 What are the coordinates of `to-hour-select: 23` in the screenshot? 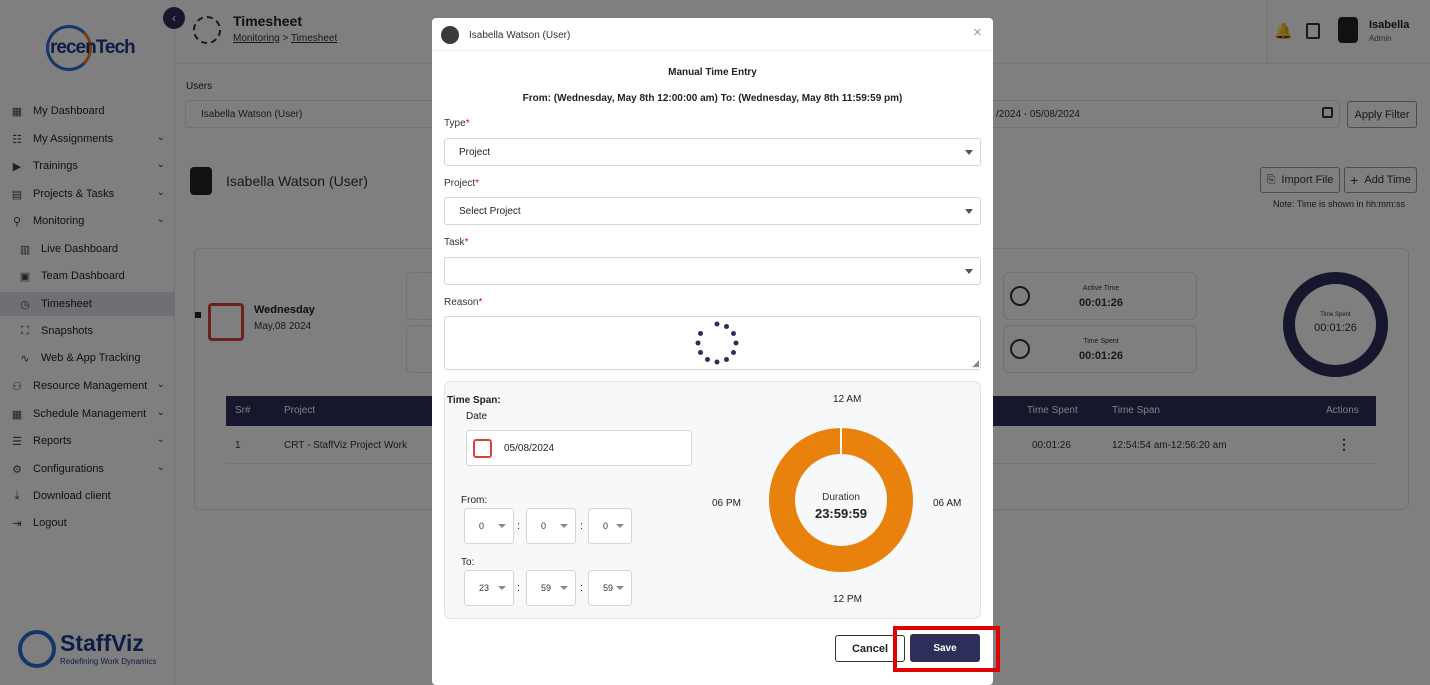 It's located at (489, 588).